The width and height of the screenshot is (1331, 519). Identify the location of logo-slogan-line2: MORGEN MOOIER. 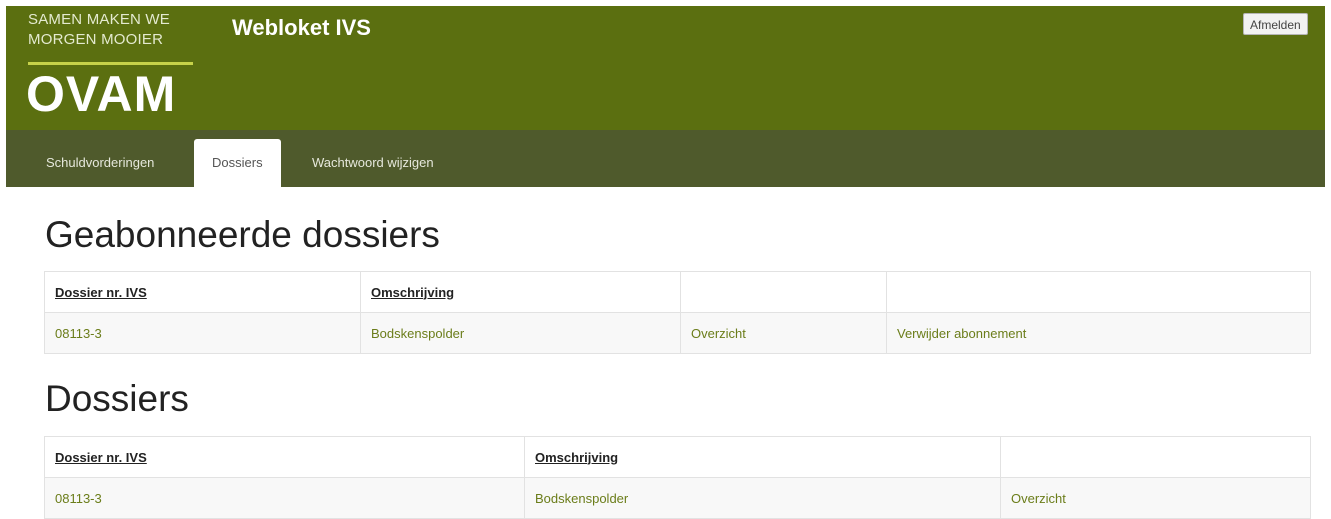
(96, 39).